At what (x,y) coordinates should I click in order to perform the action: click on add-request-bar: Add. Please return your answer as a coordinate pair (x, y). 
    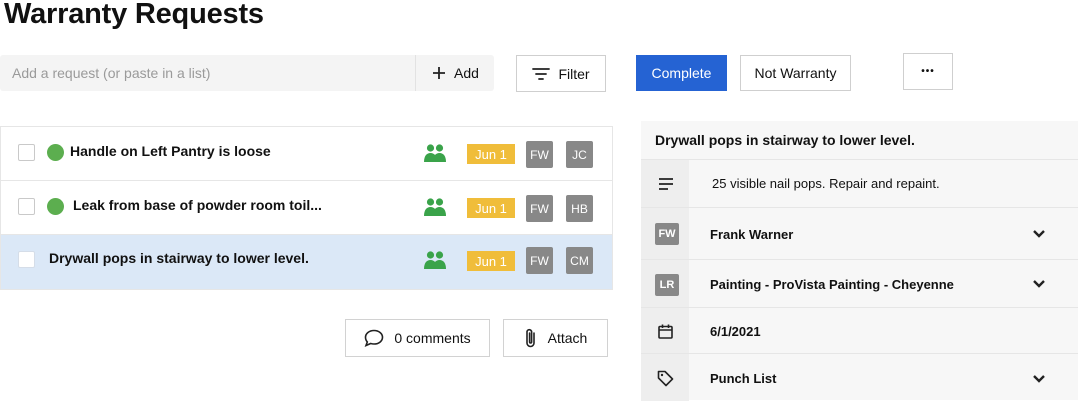
    Looking at the image, I should click on (247, 73).